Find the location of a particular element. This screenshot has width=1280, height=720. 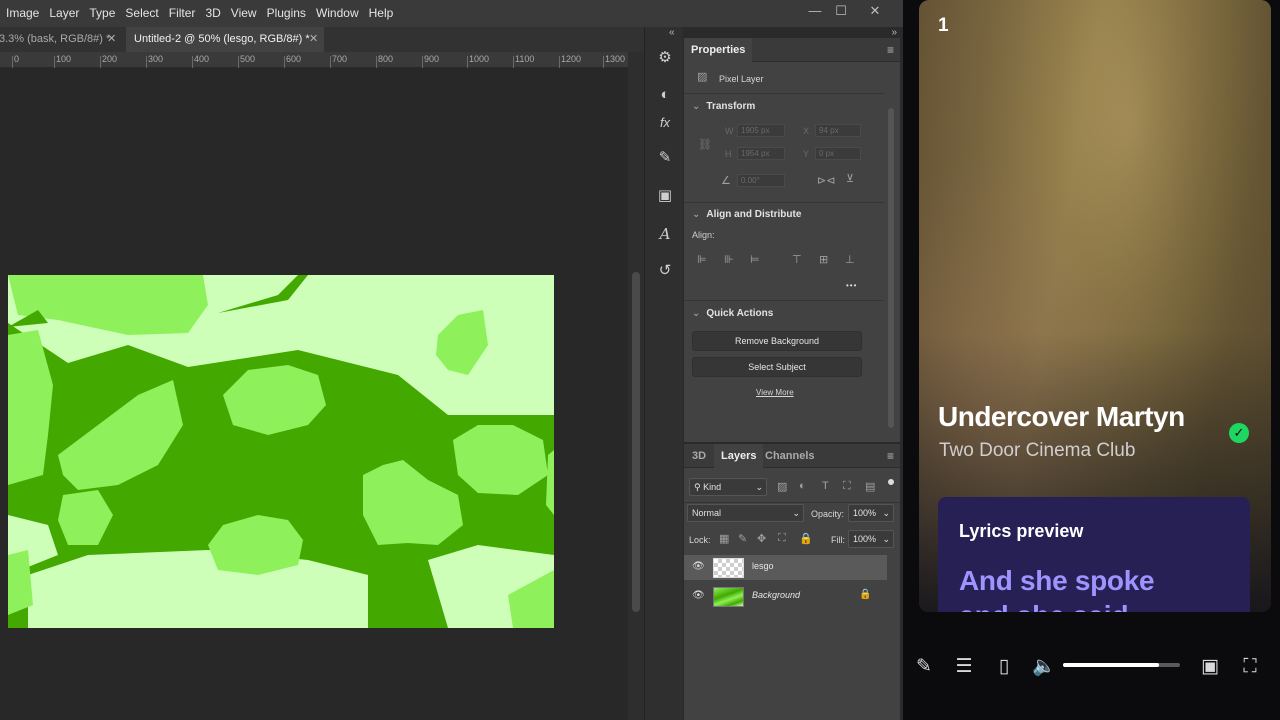

x-field: 94 px is located at coordinates (838, 130).